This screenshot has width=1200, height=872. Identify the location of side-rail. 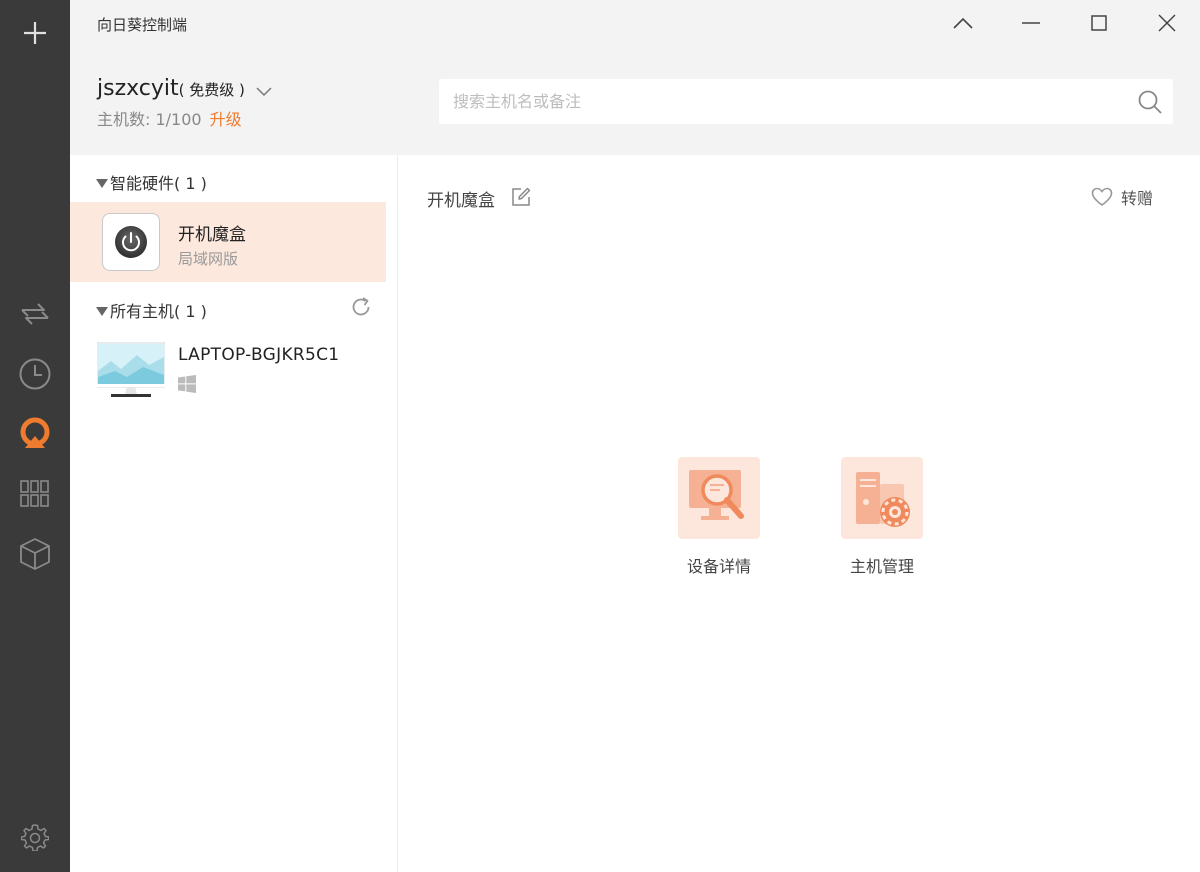
(35, 436).